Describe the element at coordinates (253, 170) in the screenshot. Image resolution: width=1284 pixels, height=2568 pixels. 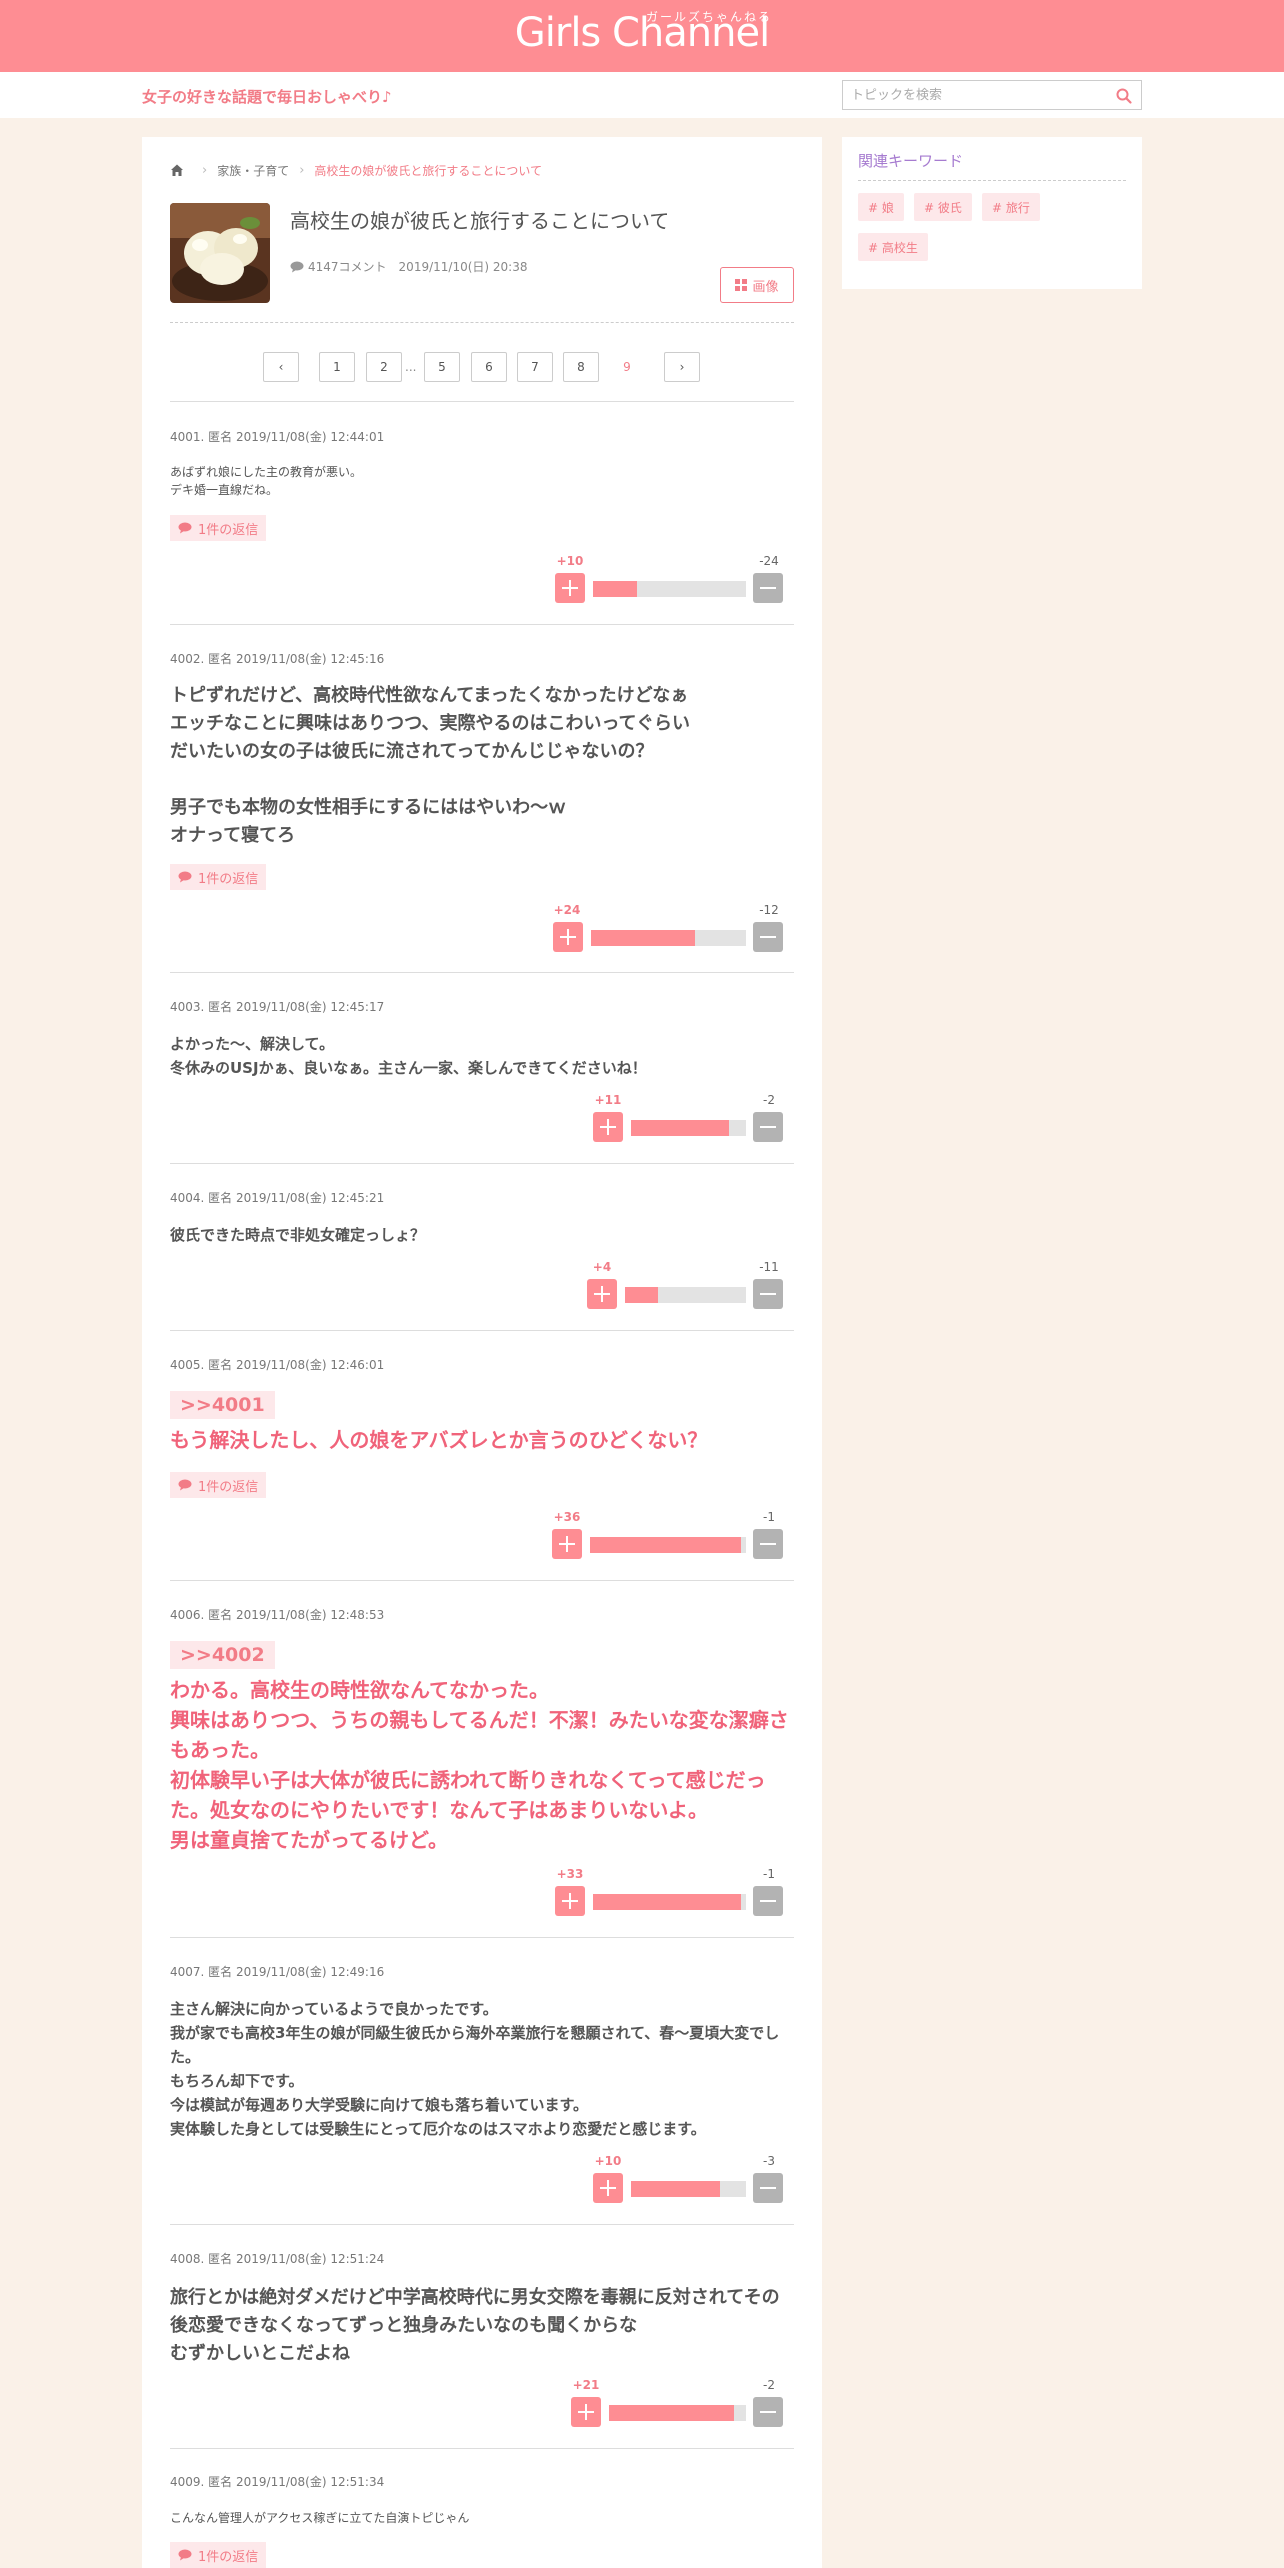
I see `breadcrumb-category: 家族・子育て` at that location.